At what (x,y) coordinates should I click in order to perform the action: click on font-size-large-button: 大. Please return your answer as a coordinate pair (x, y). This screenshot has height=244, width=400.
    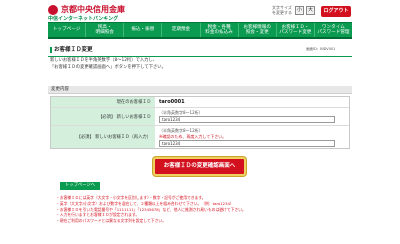
    Looking at the image, I should click on (310, 10).